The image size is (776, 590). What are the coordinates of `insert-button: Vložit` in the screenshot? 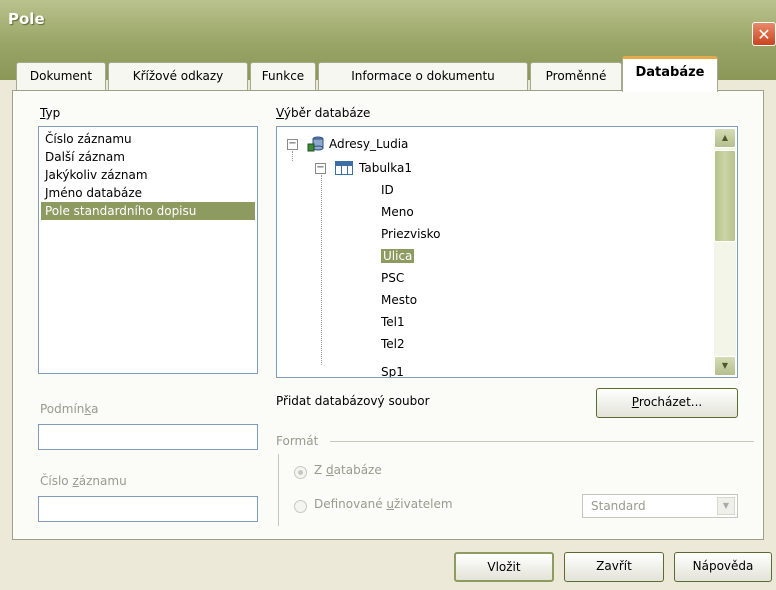 It's located at (504, 567).